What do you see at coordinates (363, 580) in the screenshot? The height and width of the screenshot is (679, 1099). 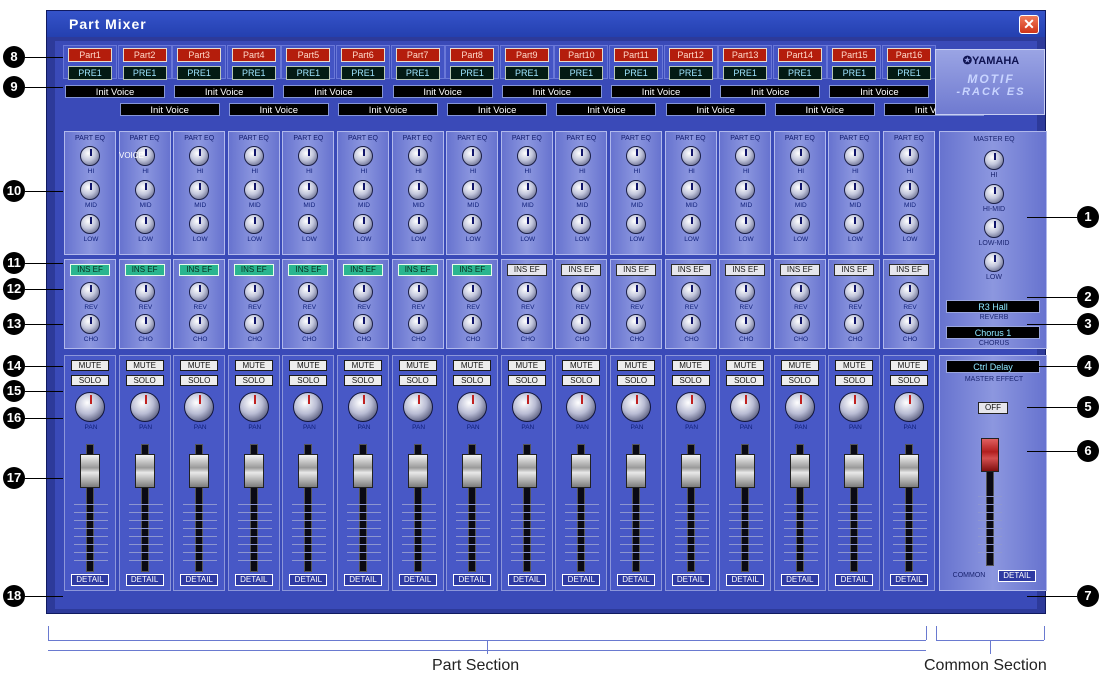 I see `part-detail-button-6: DETAIL` at bounding box center [363, 580].